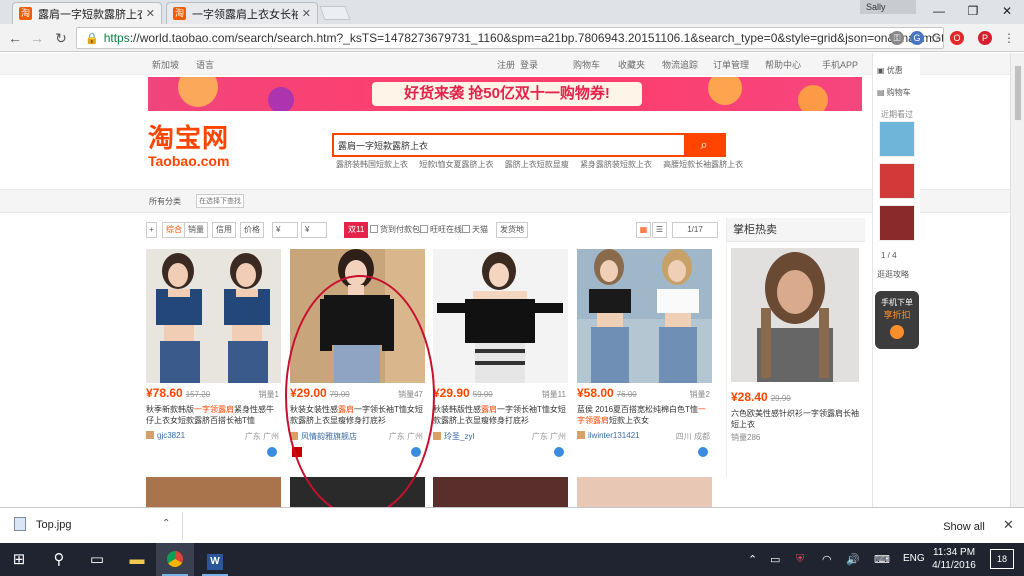 This screenshot has height=576, width=1024. Describe the element at coordinates (1002, 559) in the screenshot. I see `notification-center-icon: 18` at that location.